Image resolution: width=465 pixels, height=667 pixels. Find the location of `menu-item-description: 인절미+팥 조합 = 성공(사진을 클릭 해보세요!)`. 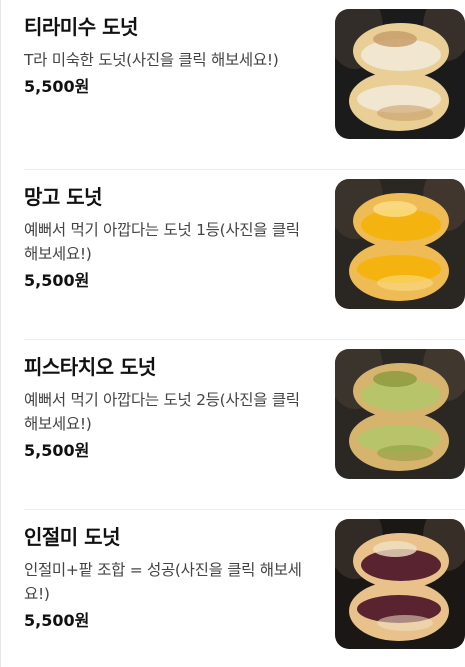

menu-item-description: 인절미+팥 조합 = 성공(사진을 클릭 해보세요!) is located at coordinates (163, 582).